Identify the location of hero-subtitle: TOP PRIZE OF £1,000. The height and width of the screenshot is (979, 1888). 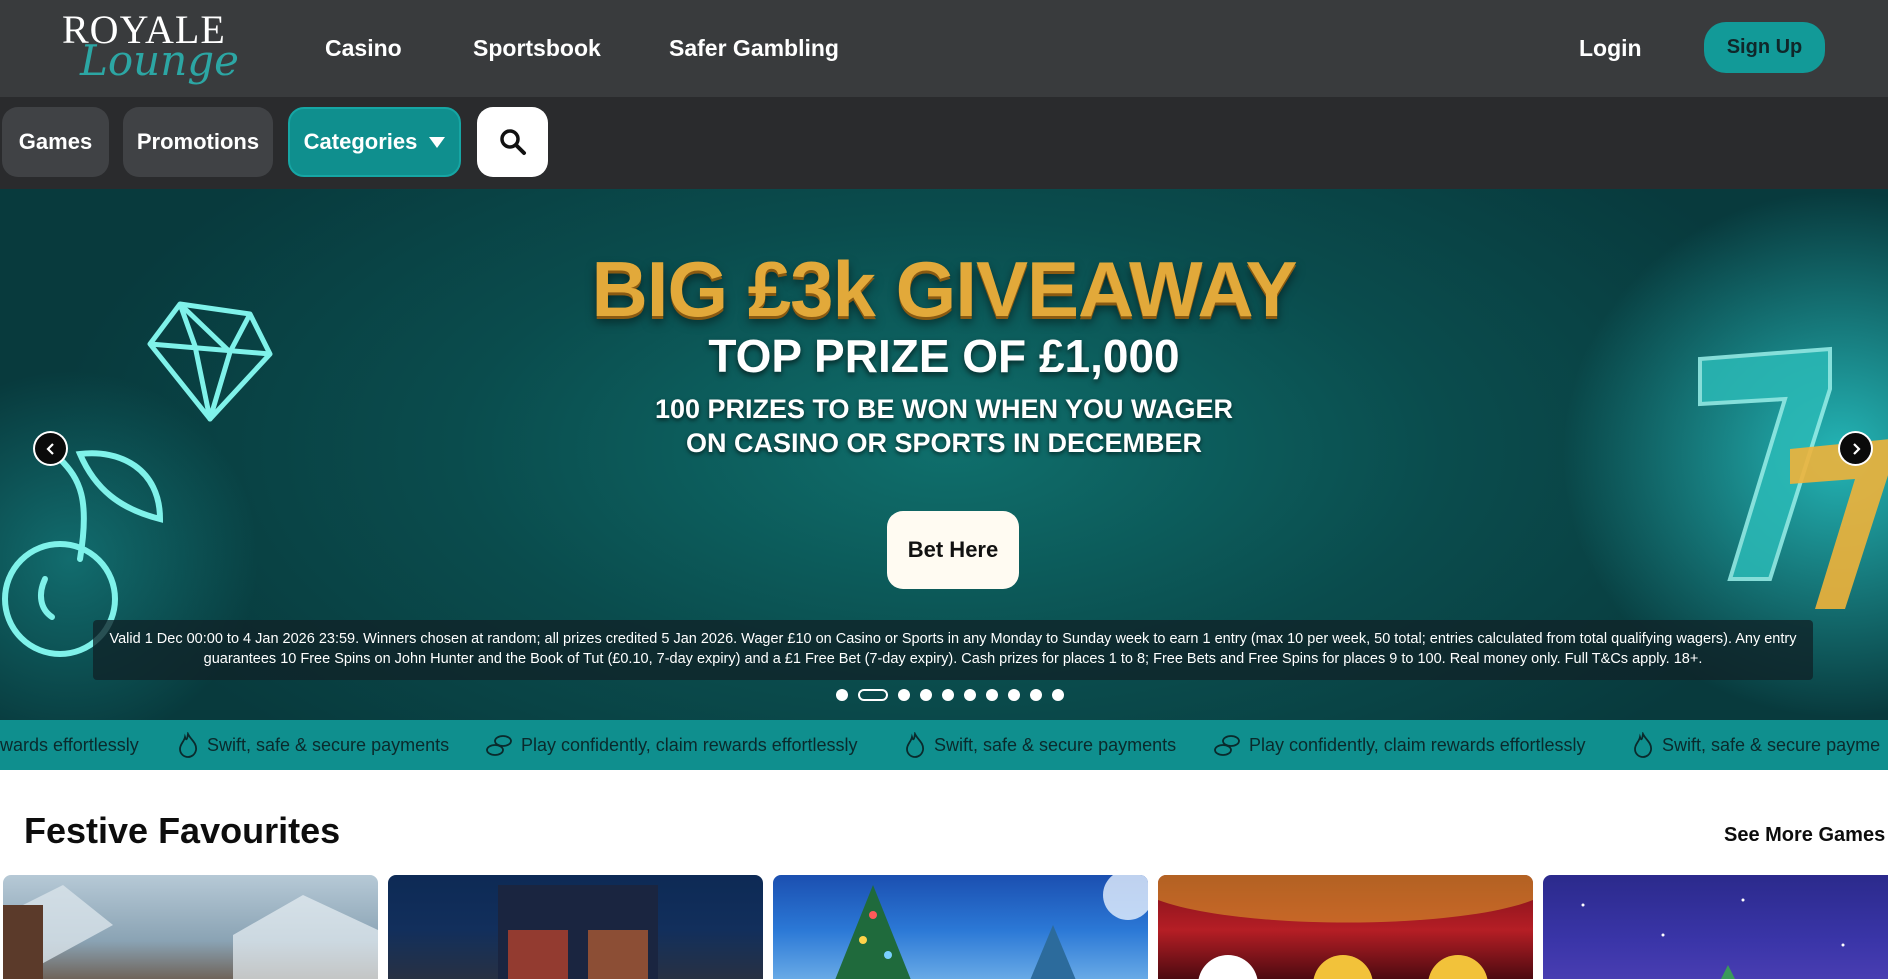
(944, 356).